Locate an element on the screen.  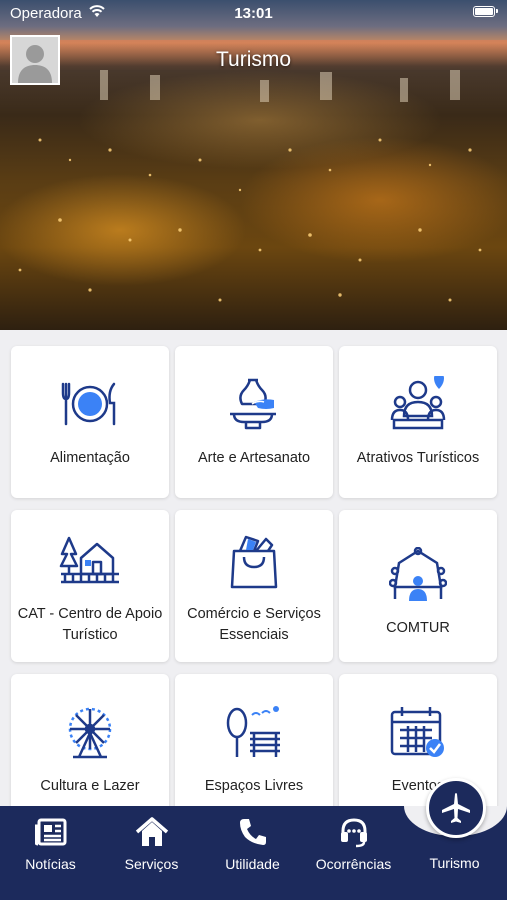
turismo-fab-button is located at coordinates (456, 808).